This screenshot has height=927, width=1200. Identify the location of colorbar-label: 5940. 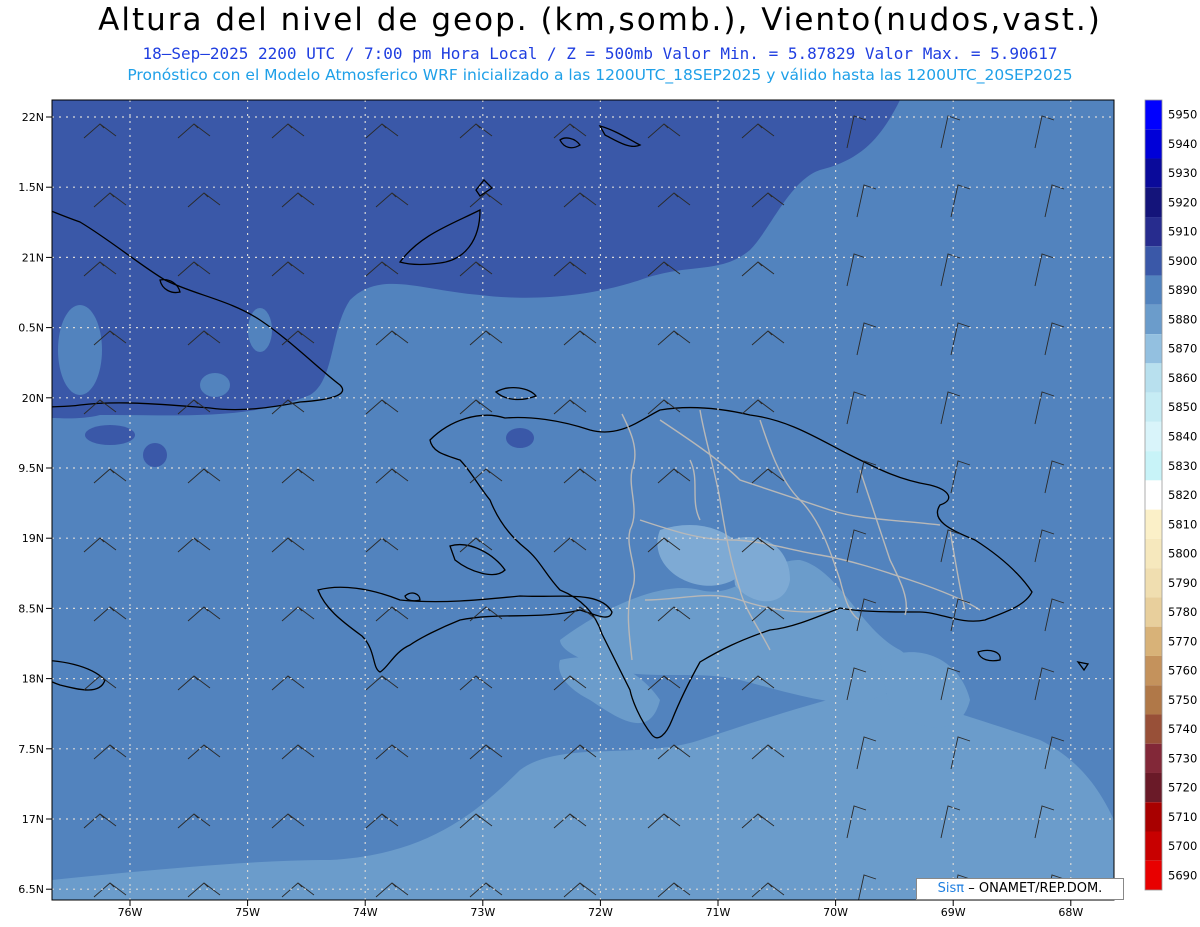
(1182, 144).